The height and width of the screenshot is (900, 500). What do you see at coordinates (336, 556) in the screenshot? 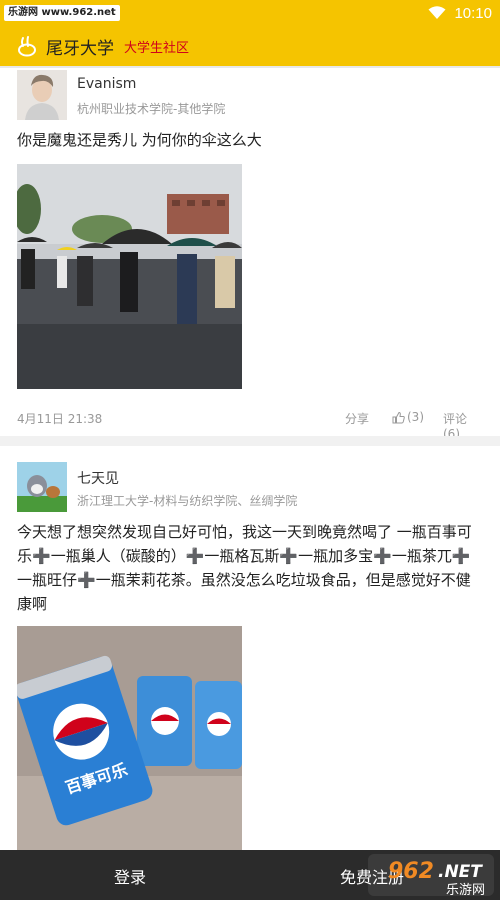
I see `post-text-part: 一瓶加多宝` at bounding box center [336, 556].